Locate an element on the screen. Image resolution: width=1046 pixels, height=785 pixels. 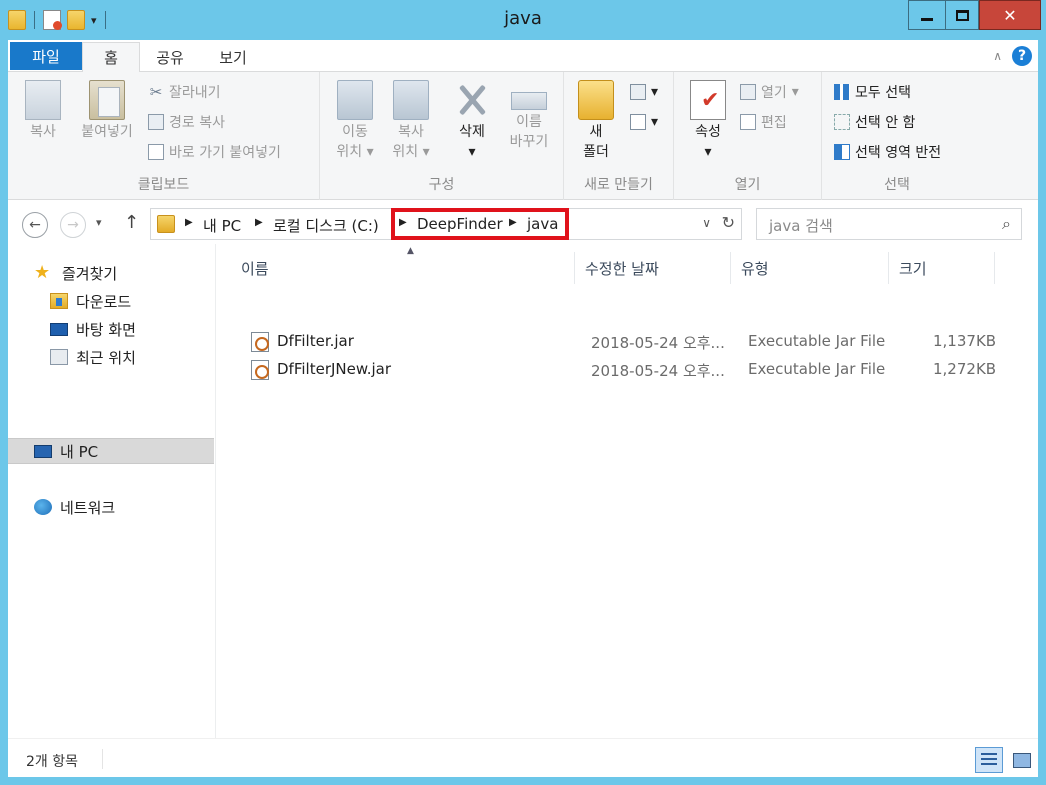
paste-button: 붙여넣기 is located at coordinates (107, 111).